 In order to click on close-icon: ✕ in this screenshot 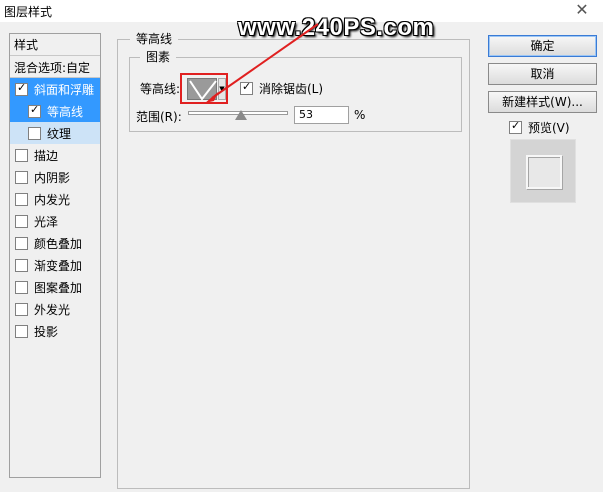, I will do `click(582, 10)`.